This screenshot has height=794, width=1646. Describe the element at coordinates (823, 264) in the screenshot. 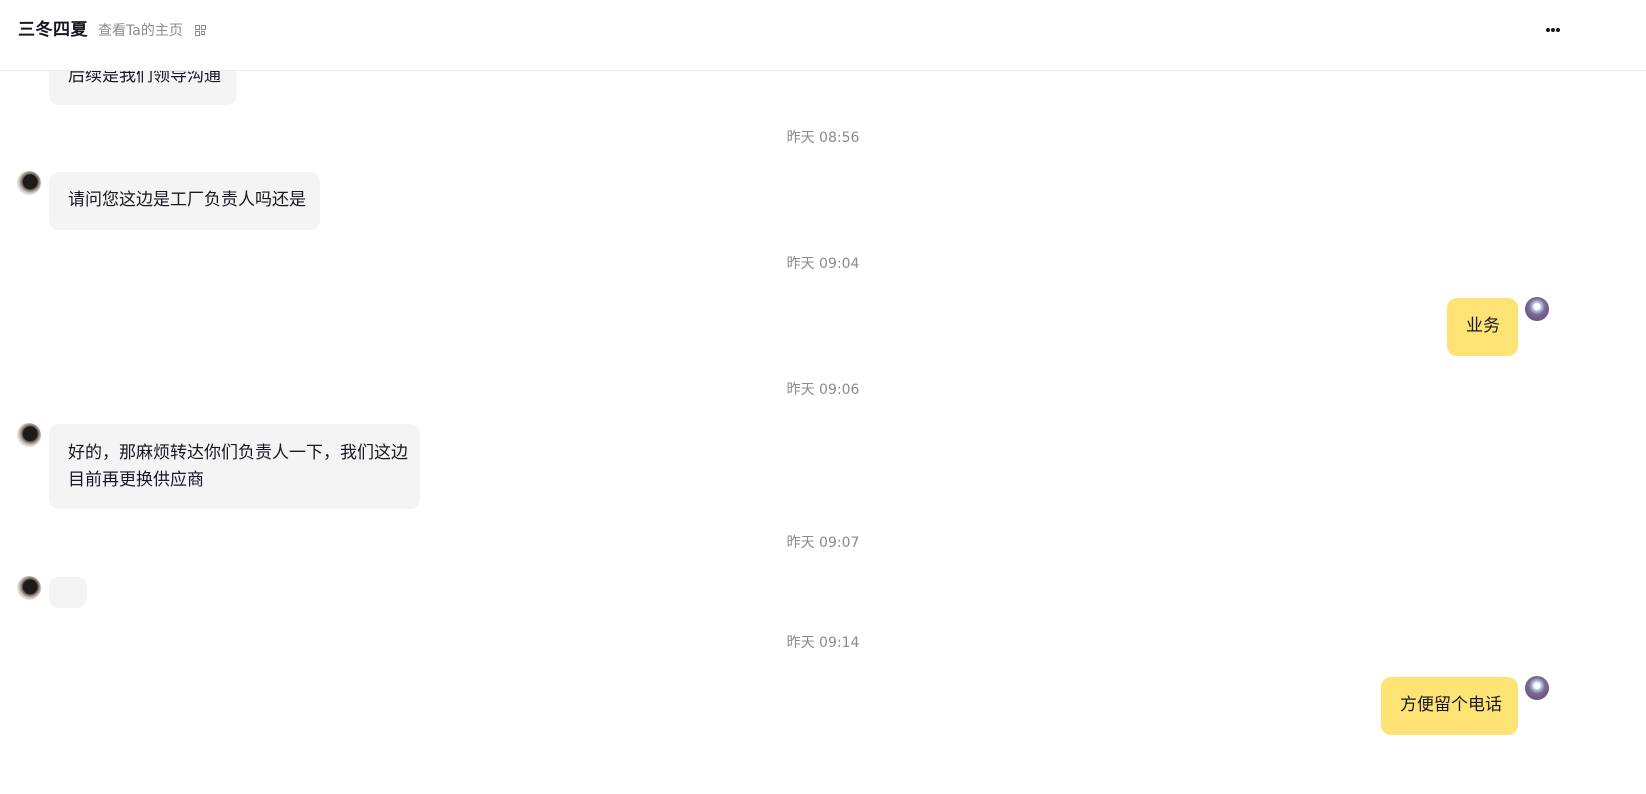

I see `message-timestamp: 昨天 09:04` at that location.